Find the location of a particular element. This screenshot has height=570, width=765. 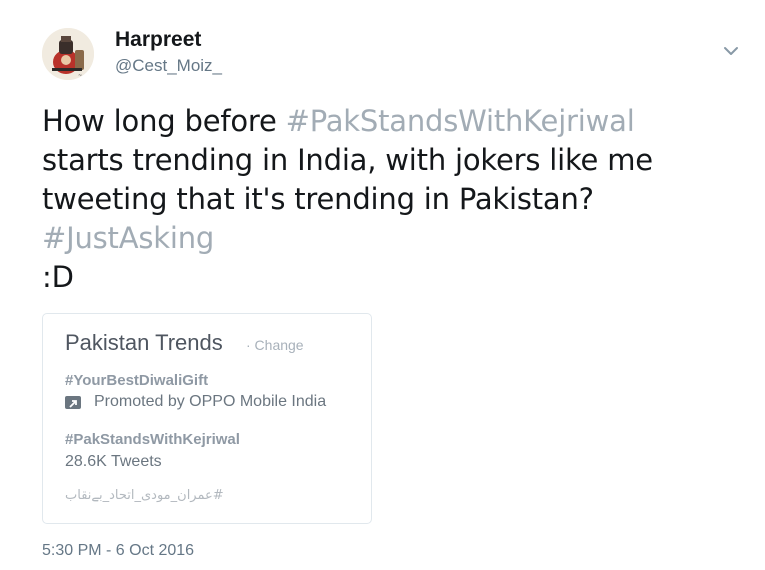

trend-tag: #PakStandsWithKejriwal is located at coordinates (152, 439).